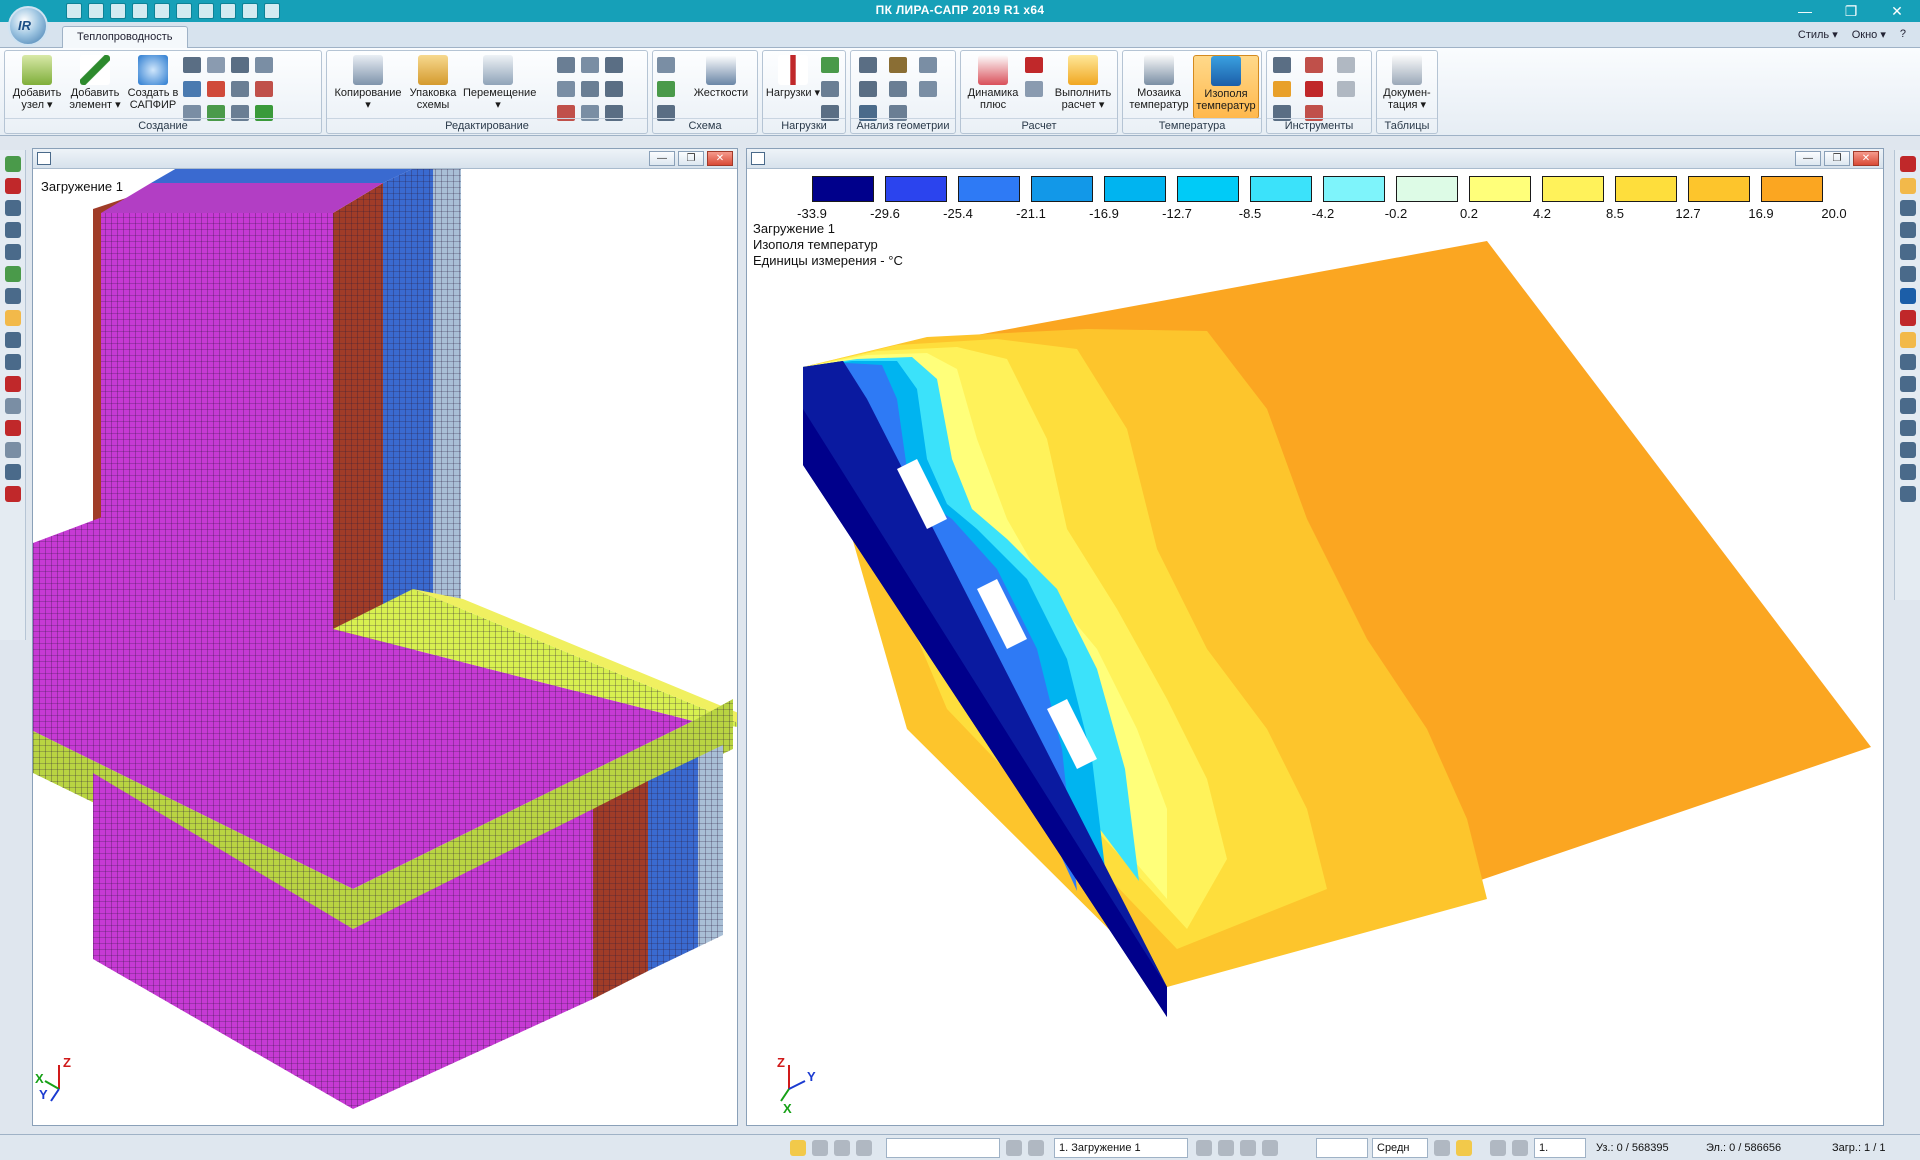 The width and height of the screenshot is (1920, 1160). Describe the element at coordinates (691, 158) in the screenshot. I see `mesh-window-restore: ❐` at that location.